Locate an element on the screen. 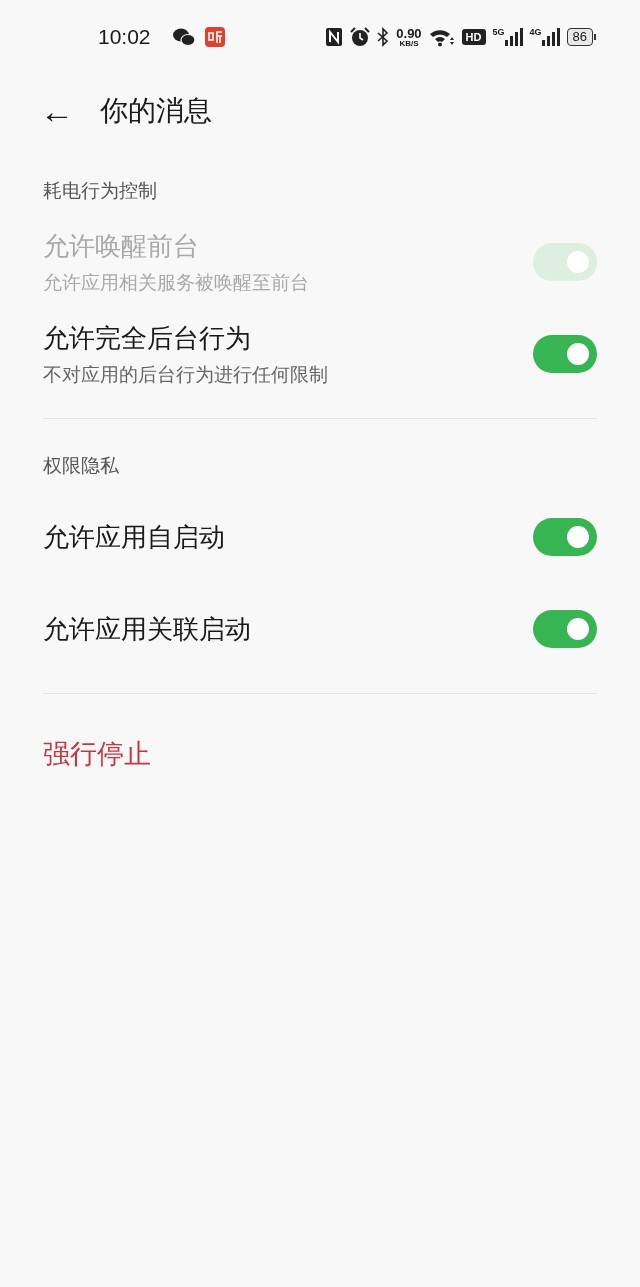 The image size is (640, 1287). setting-title: 允许完全后台行为 is located at coordinates (147, 338).